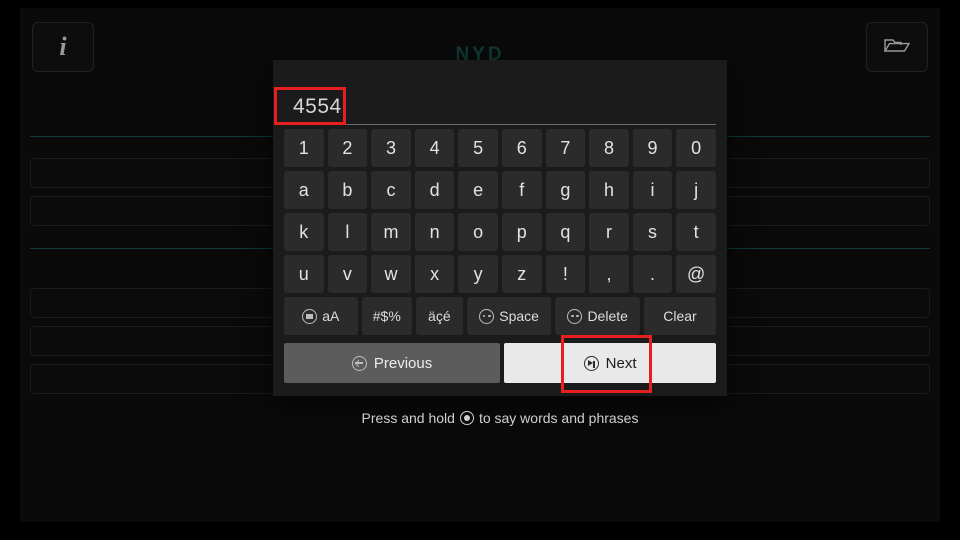 The image size is (960, 540). Describe the element at coordinates (347, 148) in the screenshot. I see `key-2: 2` at that location.